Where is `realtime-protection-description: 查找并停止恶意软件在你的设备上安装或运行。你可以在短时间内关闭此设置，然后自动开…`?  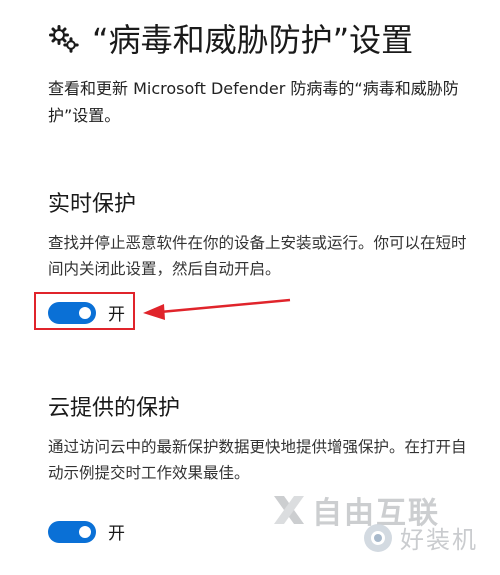
realtime-protection-description: 查找并停止恶意软件在你的设备上安装或运行。你可以在短时间内关闭此设置，然后自动开… is located at coordinates (257, 256).